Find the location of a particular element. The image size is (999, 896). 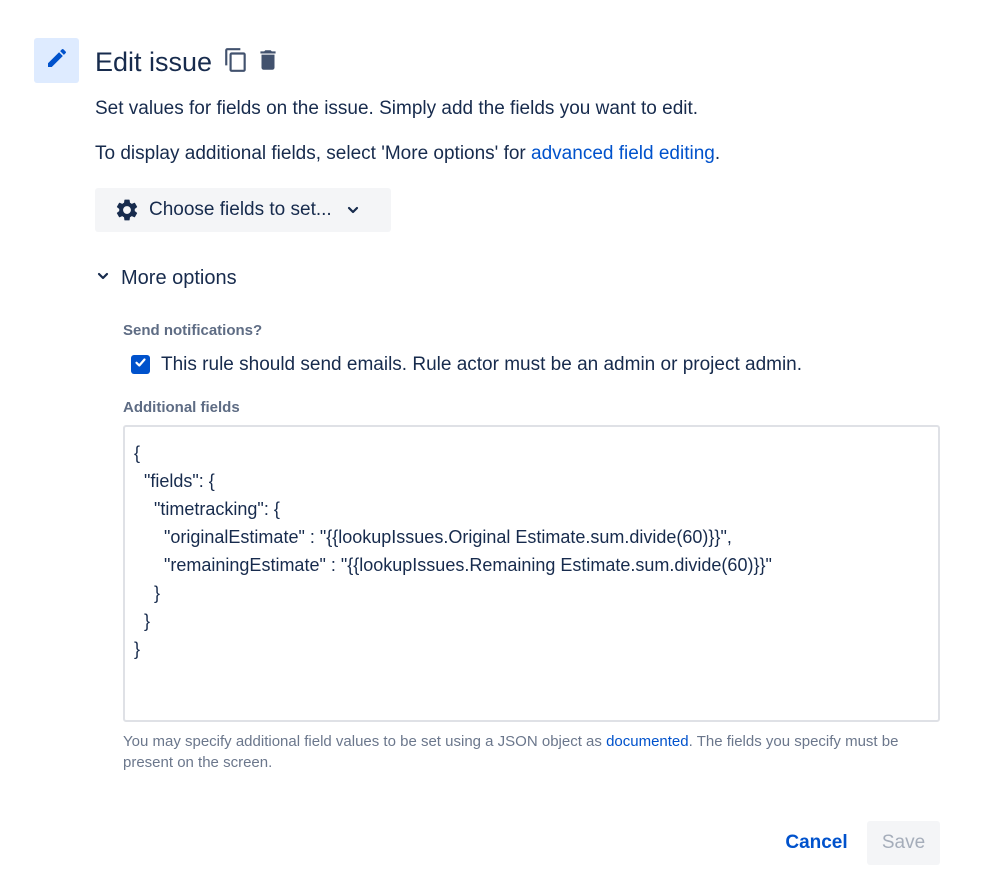

more-options-toggle: More options is located at coordinates (166, 278).